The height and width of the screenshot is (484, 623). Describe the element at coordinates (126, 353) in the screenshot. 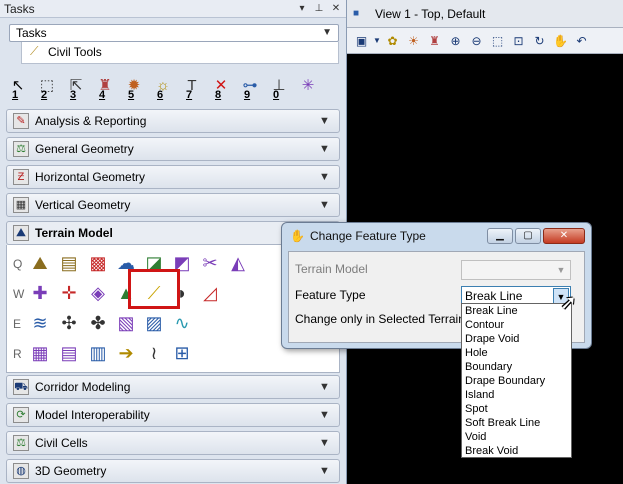

I see `export-icon: ➔` at that location.